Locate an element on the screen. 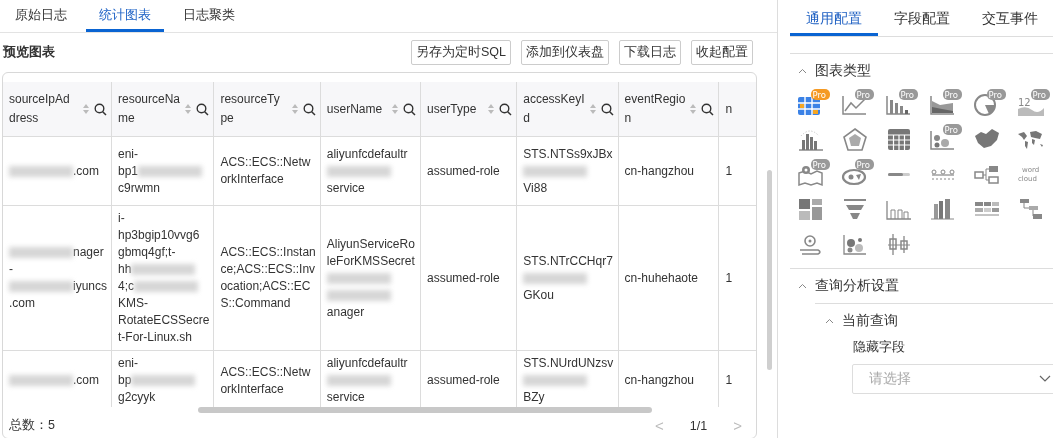 The height and width of the screenshot is (438, 1053). cell-text: eni- is located at coordinates (128, 363).